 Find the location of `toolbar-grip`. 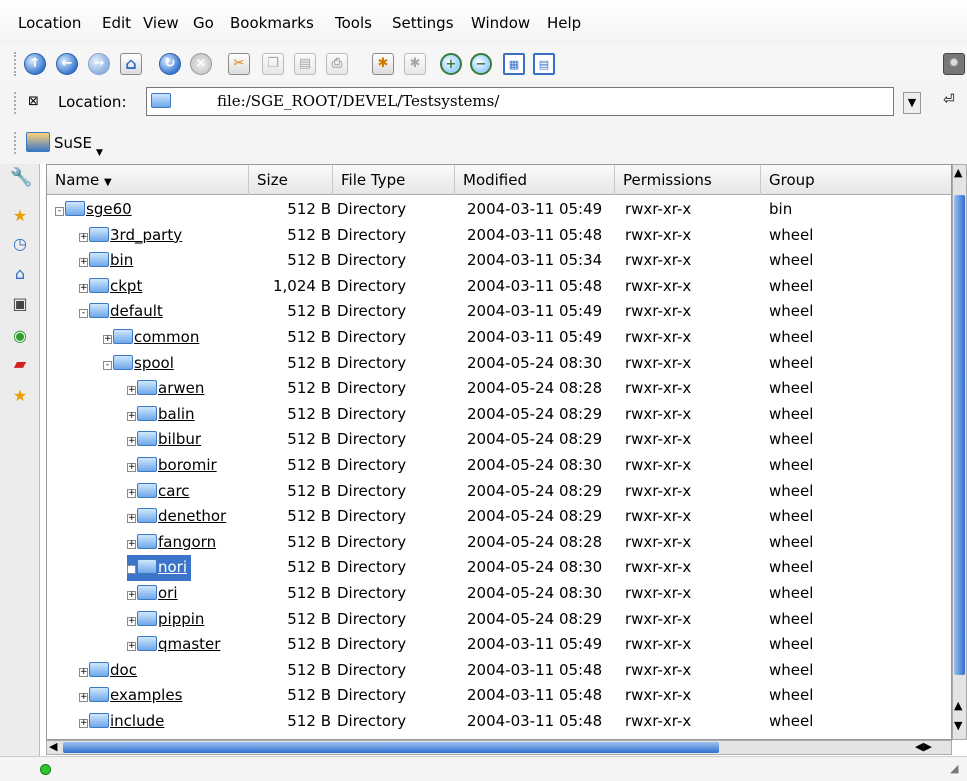

toolbar-grip is located at coordinates (16, 64).